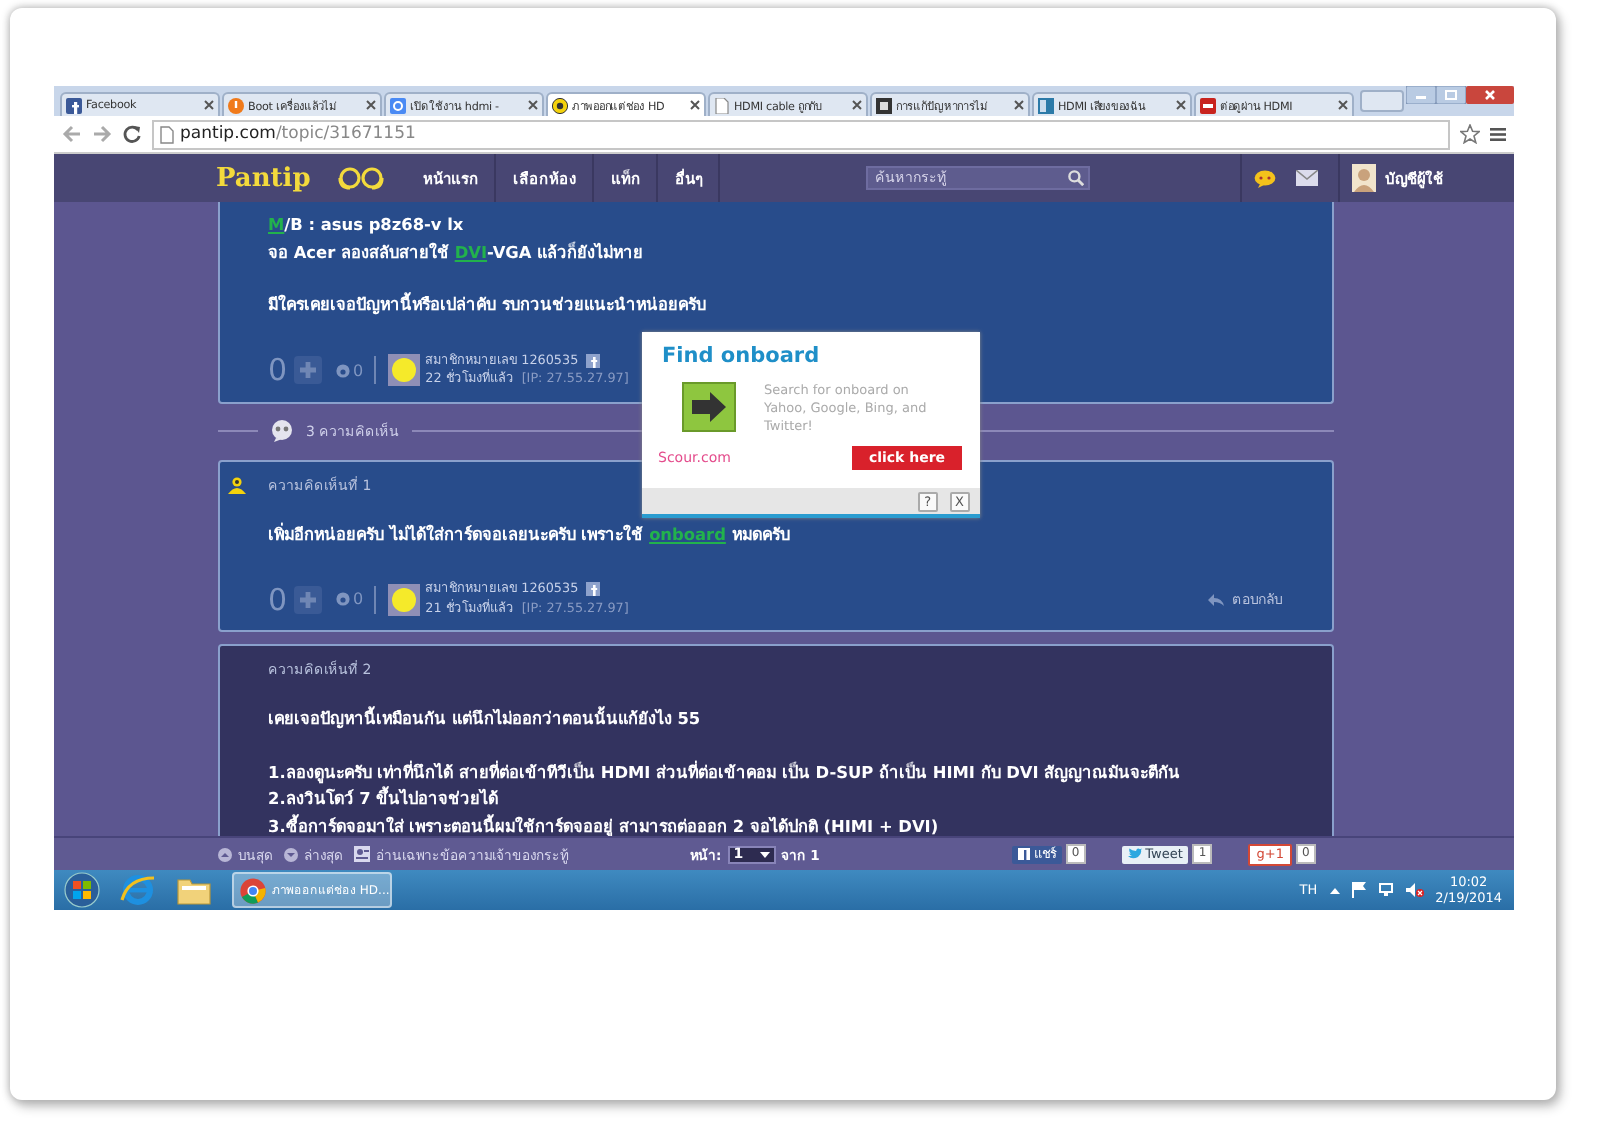 The width and height of the screenshot is (1600, 1148). I want to click on down-icon, so click(291, 854).